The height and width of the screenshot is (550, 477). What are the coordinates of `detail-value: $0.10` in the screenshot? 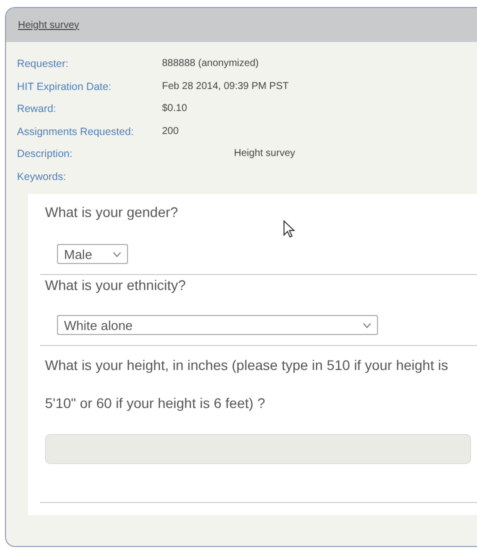 It's located at (175, 109).